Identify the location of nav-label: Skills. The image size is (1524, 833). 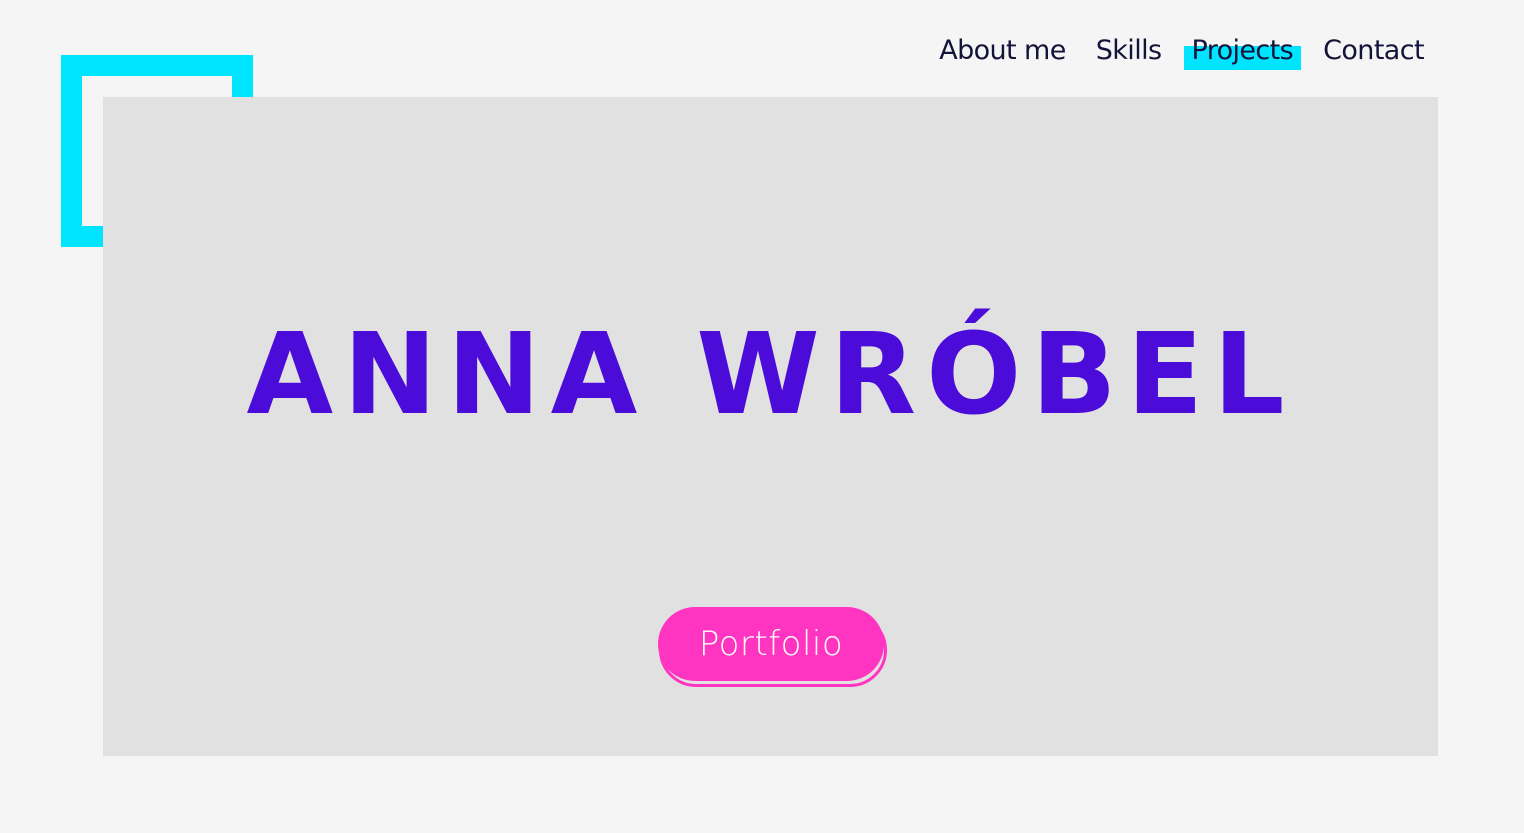
(1128, 50).